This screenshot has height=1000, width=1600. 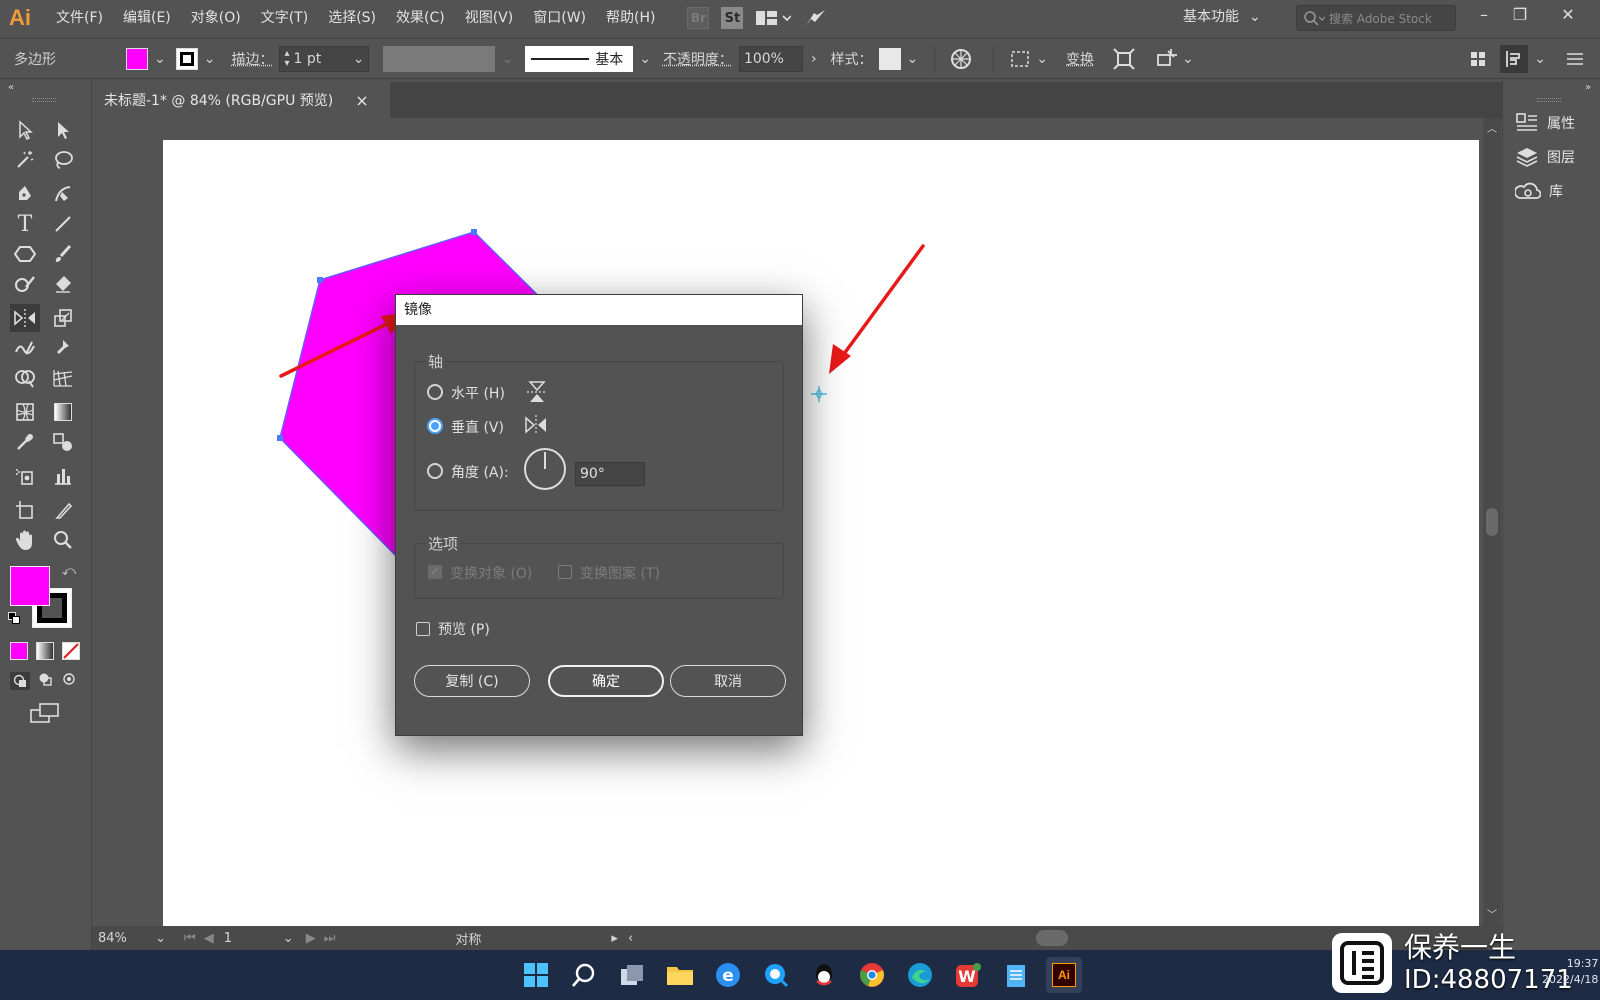 What do you see at coordinates (25, 442) in the screenshot?
I see `eyedropper-tool-icon` at bounding box center [25, 442].